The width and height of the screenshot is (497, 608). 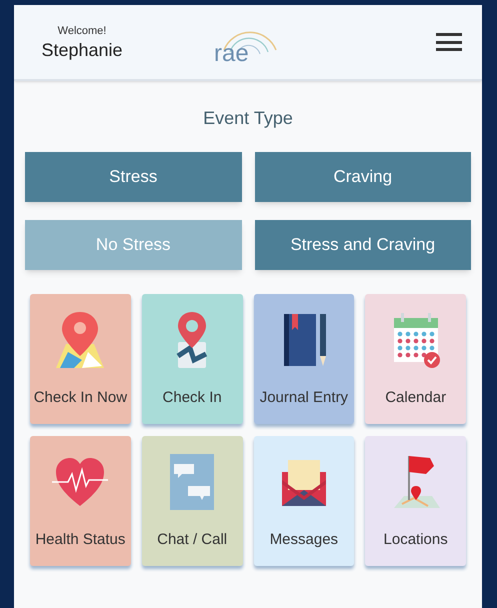 I want to click on event-type-button: Stress, so click(x=133, y=177).